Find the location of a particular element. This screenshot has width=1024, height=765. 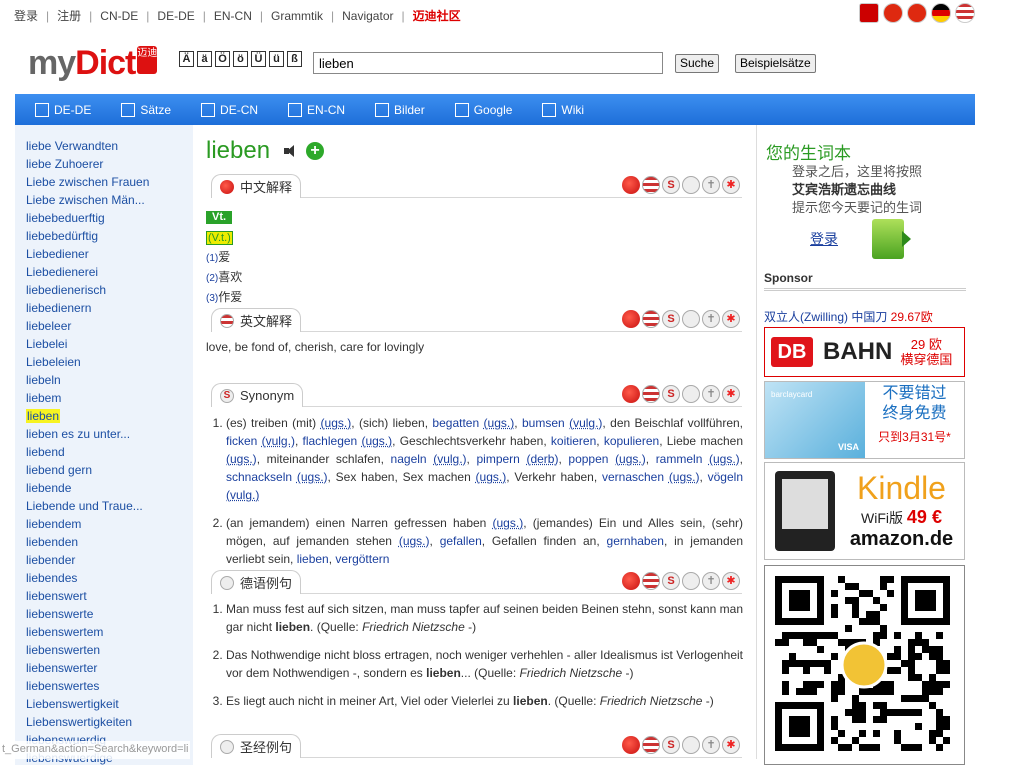

sidebar-word-link: Liebenswertigkeiten is located at coordinates (109, 722).